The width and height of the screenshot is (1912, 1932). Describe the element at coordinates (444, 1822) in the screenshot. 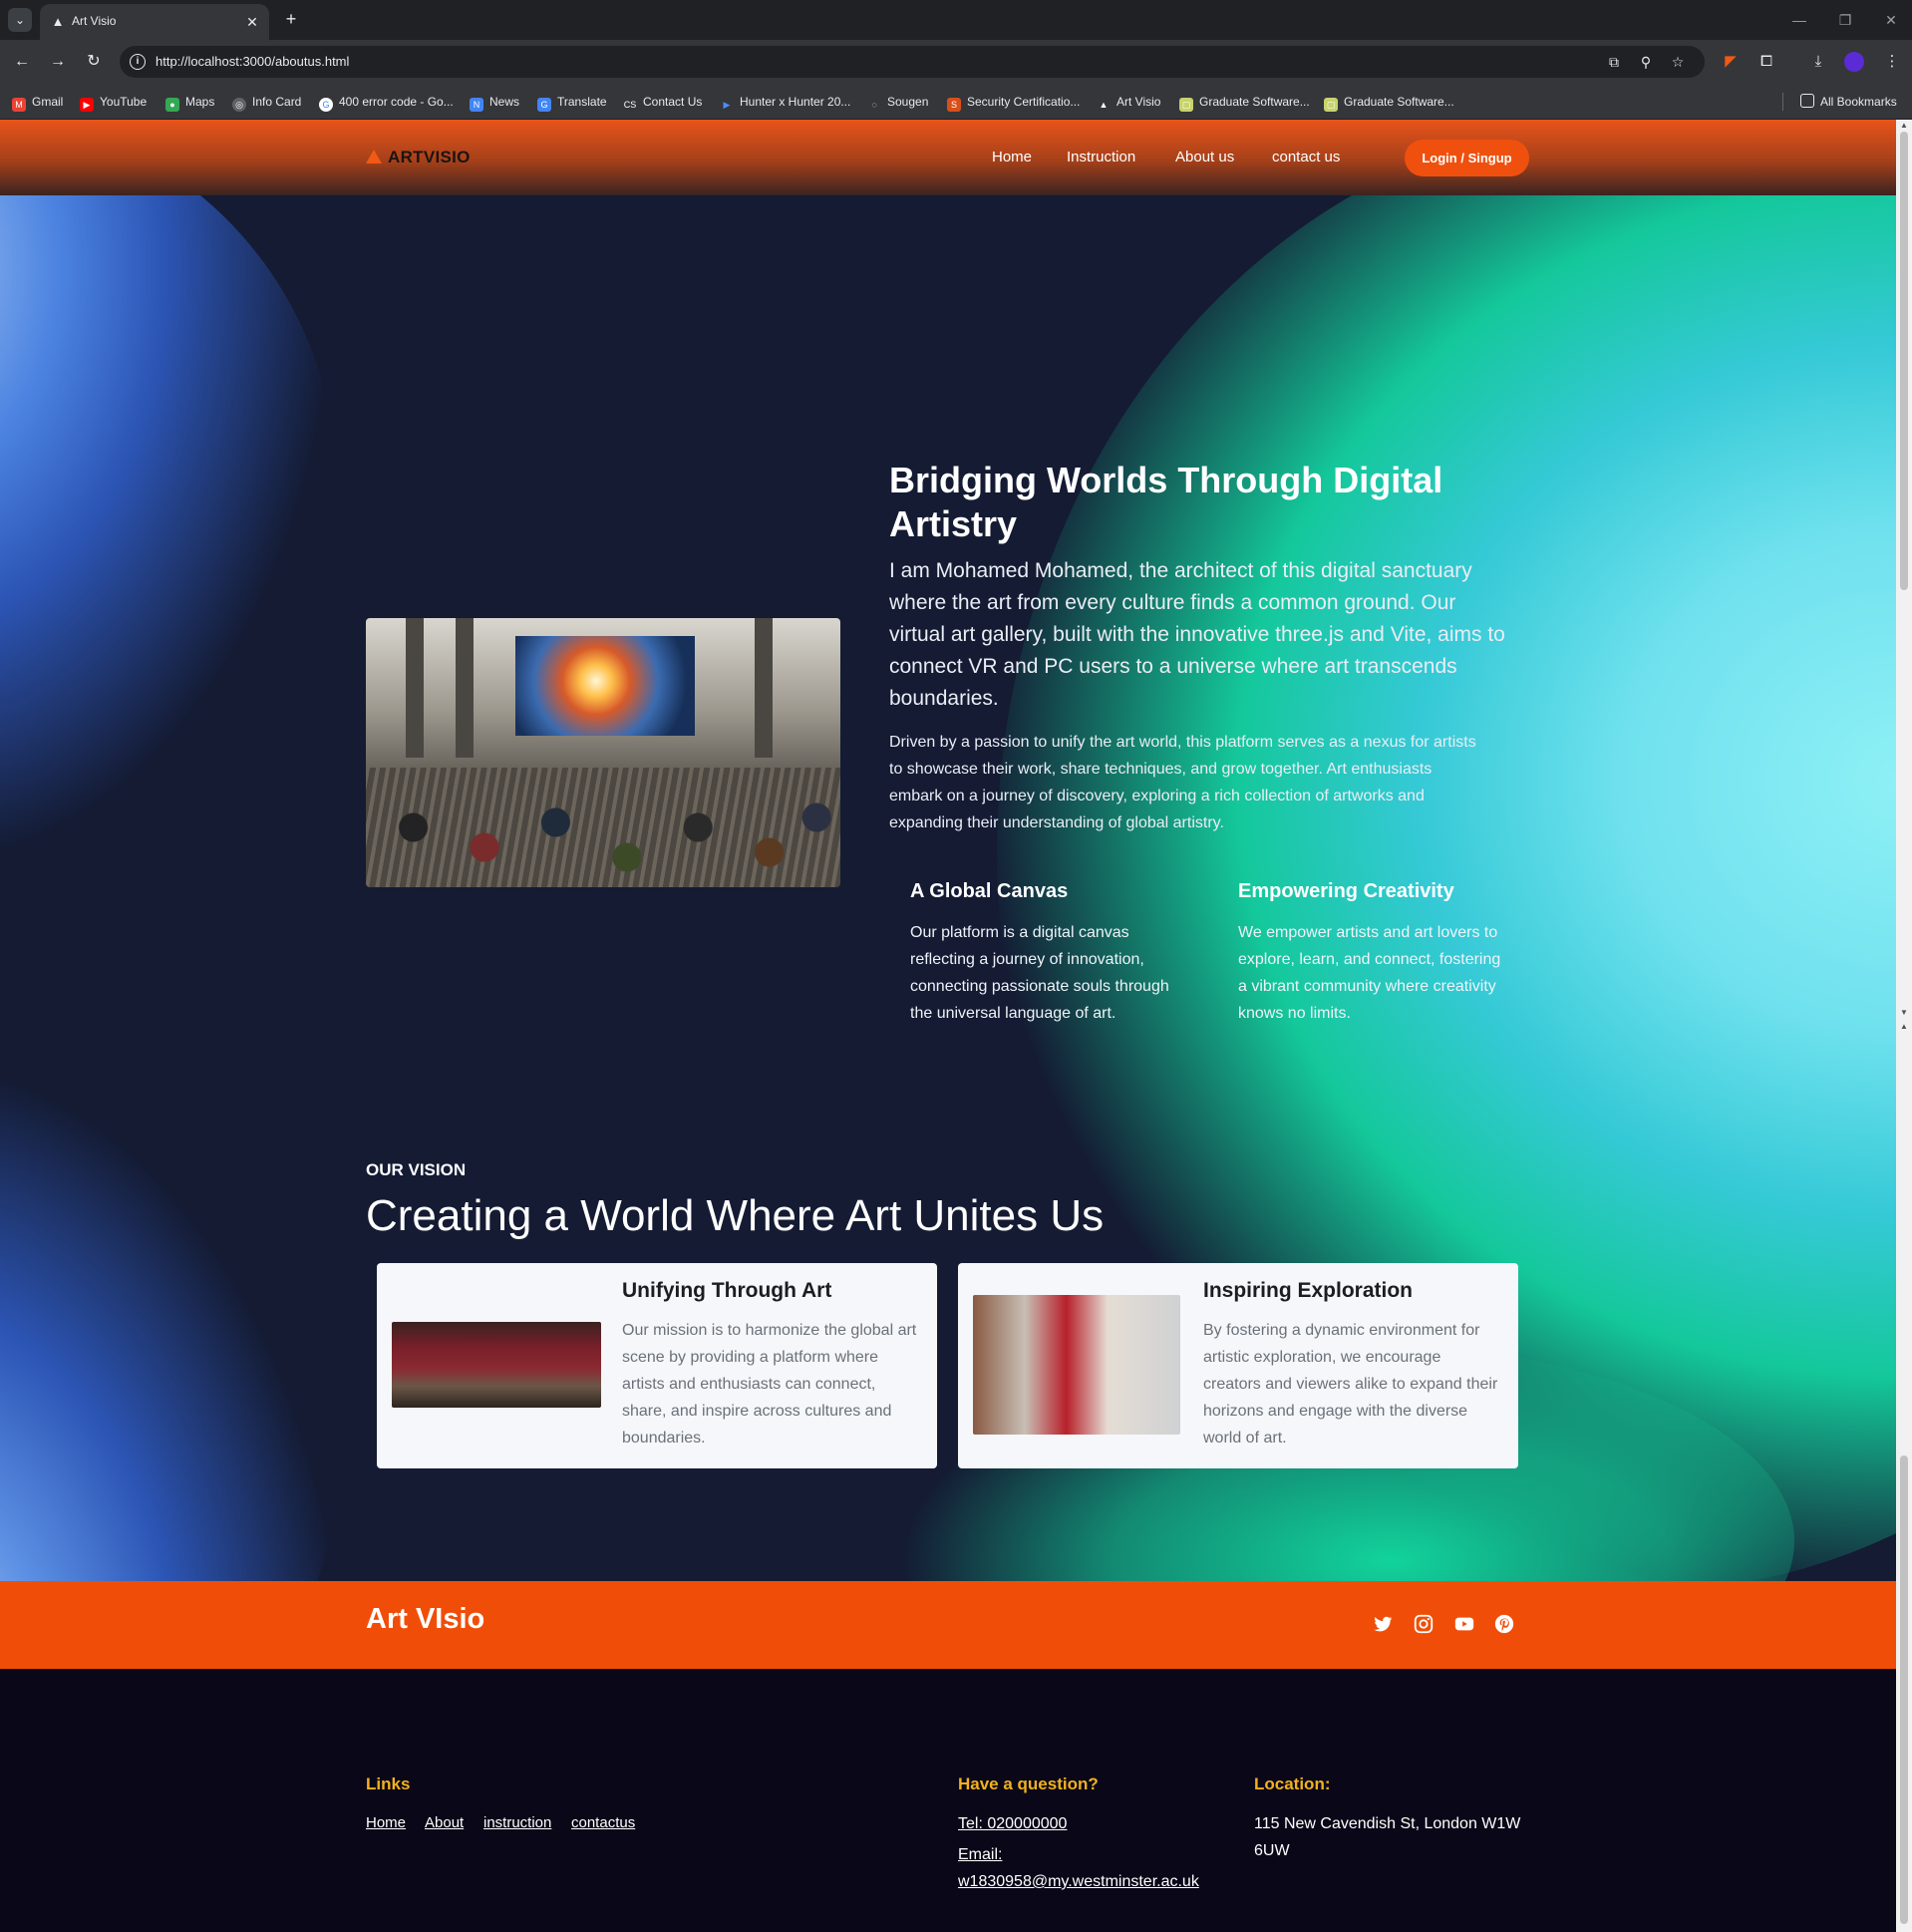

I see `footer-link-about: About` at that location.